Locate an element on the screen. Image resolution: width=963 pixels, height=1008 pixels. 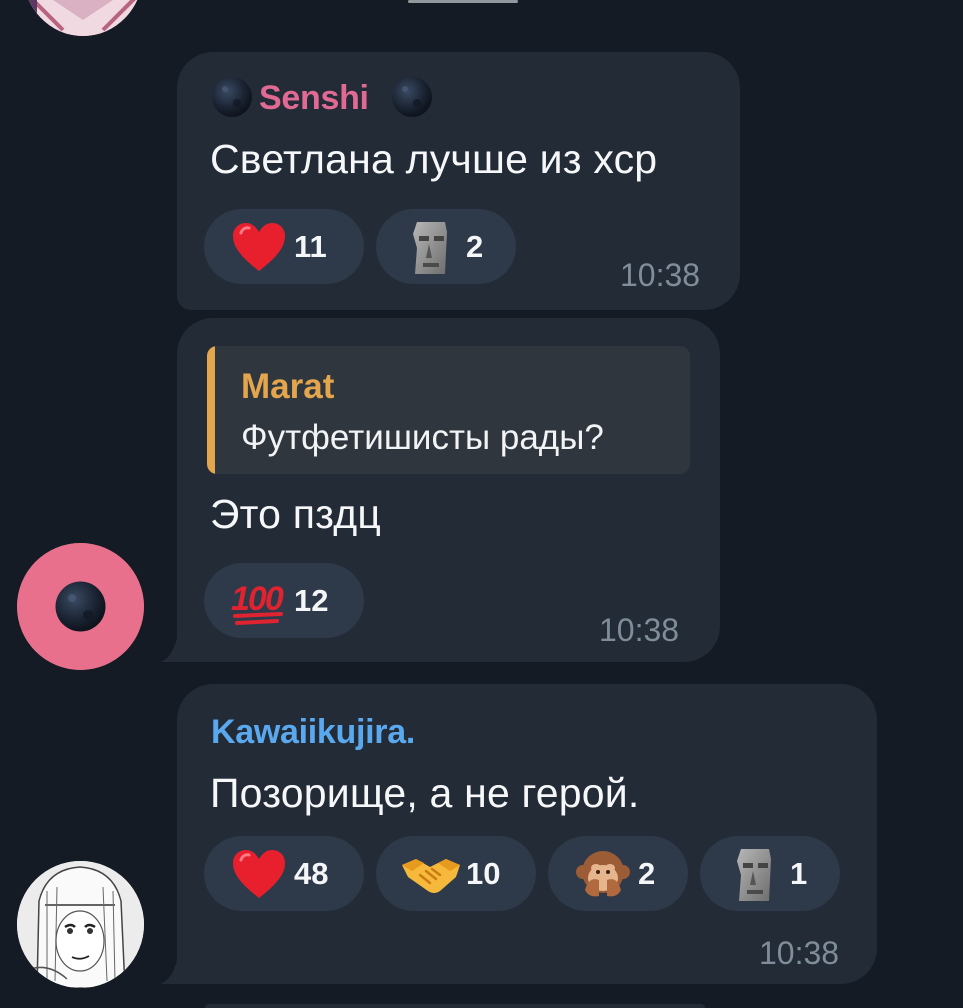
reply-quote: Marat Футфетишисты рады? is located at coordinates (448, 410).